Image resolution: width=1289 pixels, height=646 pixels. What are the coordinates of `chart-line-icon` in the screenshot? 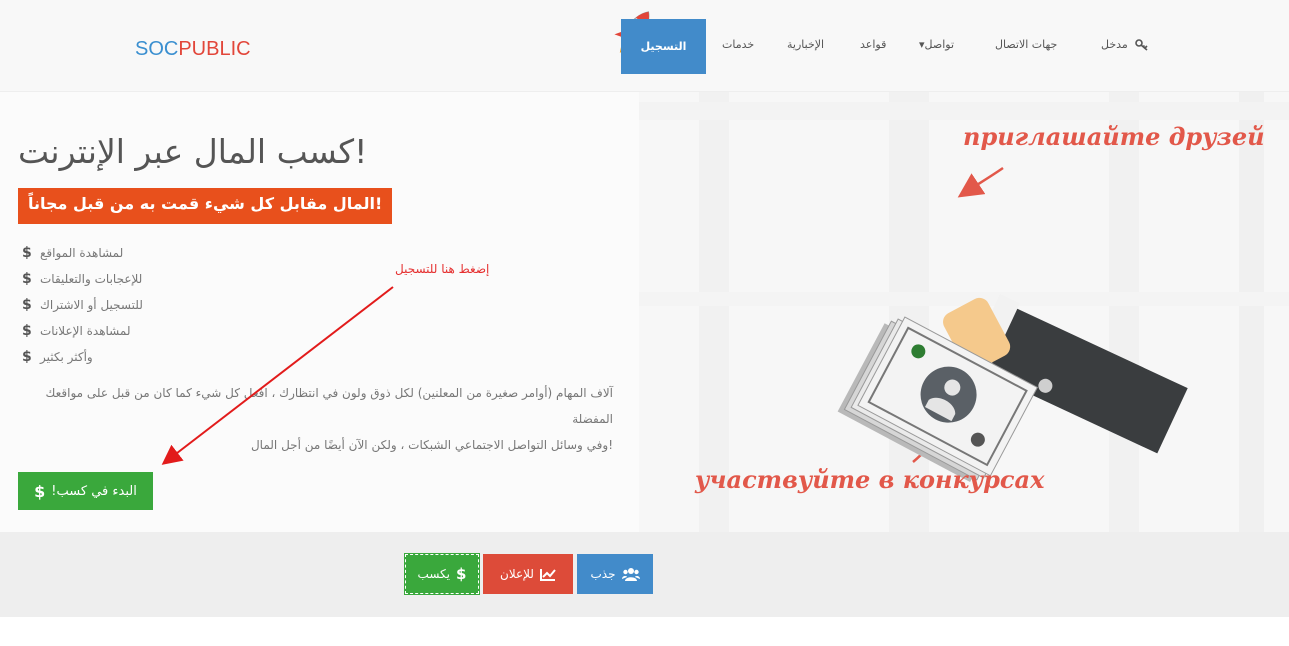 It's located at (547, 574).